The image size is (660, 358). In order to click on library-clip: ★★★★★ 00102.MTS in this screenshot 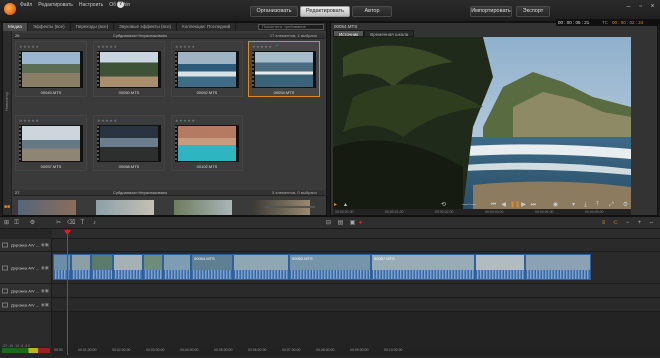, I will do `click(207, 143)`.